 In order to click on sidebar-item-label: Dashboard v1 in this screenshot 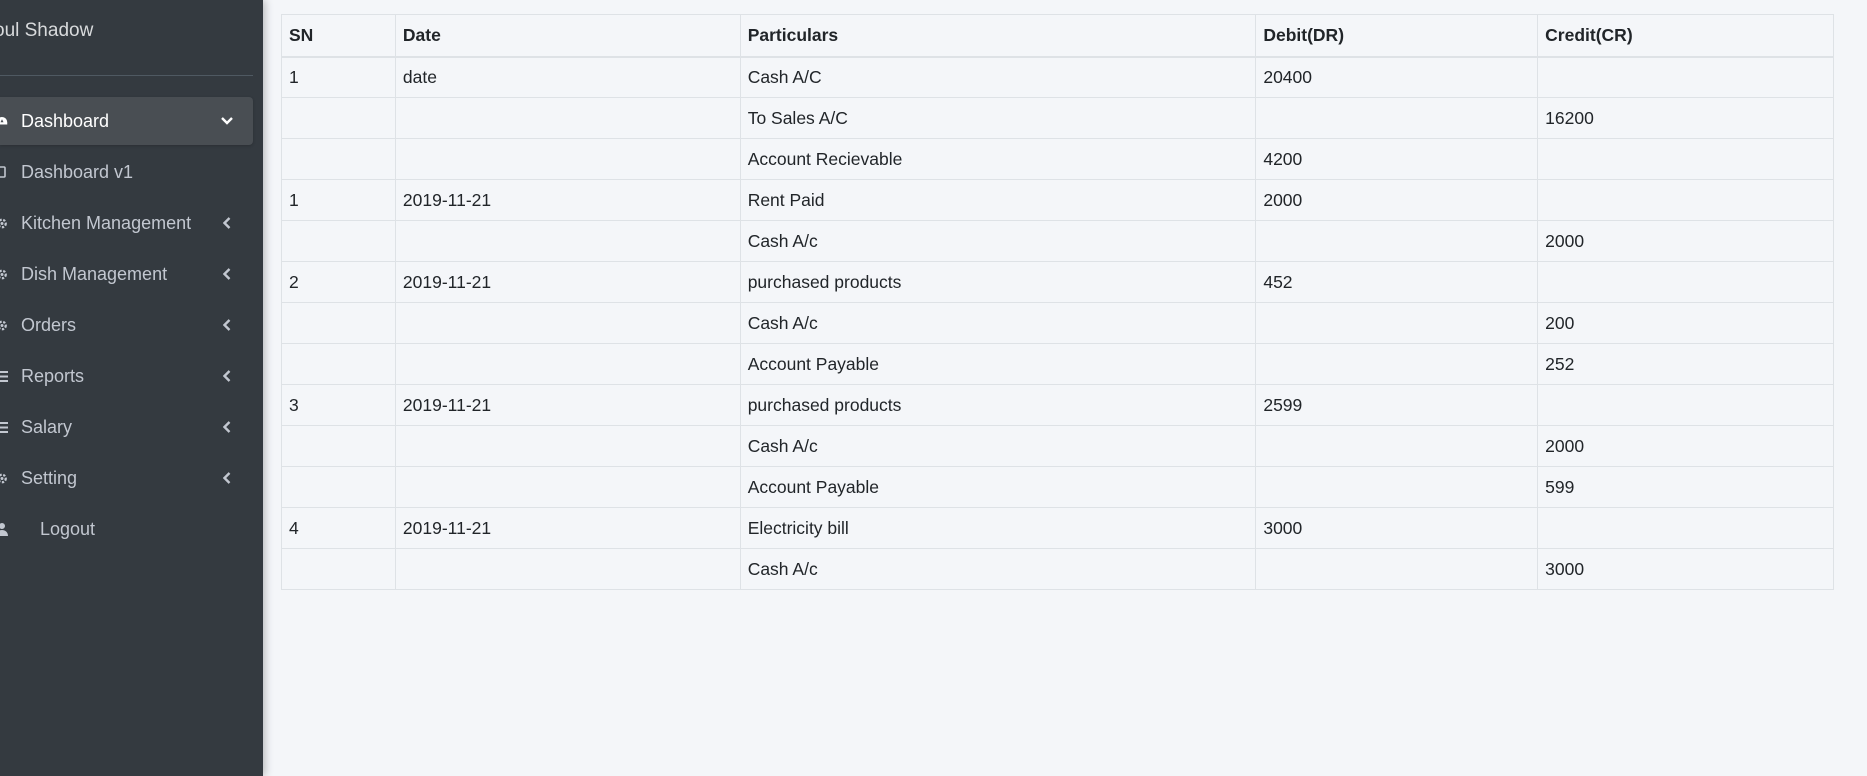, I will do `click(77, 171)`.